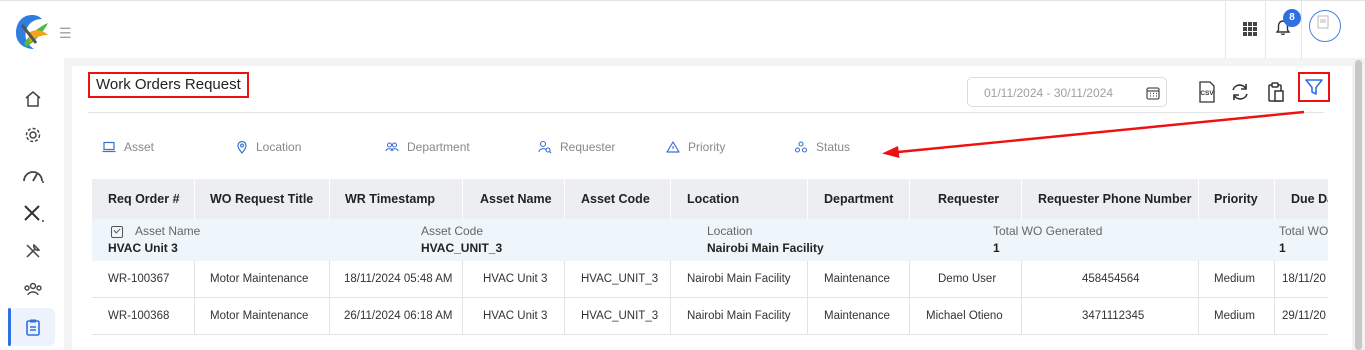 This screenshot has width=1365, height=350. What do you see at coordinates (1323, 22) in the screenshot?
I see `avatar-image-icon` at bounding box center [1323, 22].